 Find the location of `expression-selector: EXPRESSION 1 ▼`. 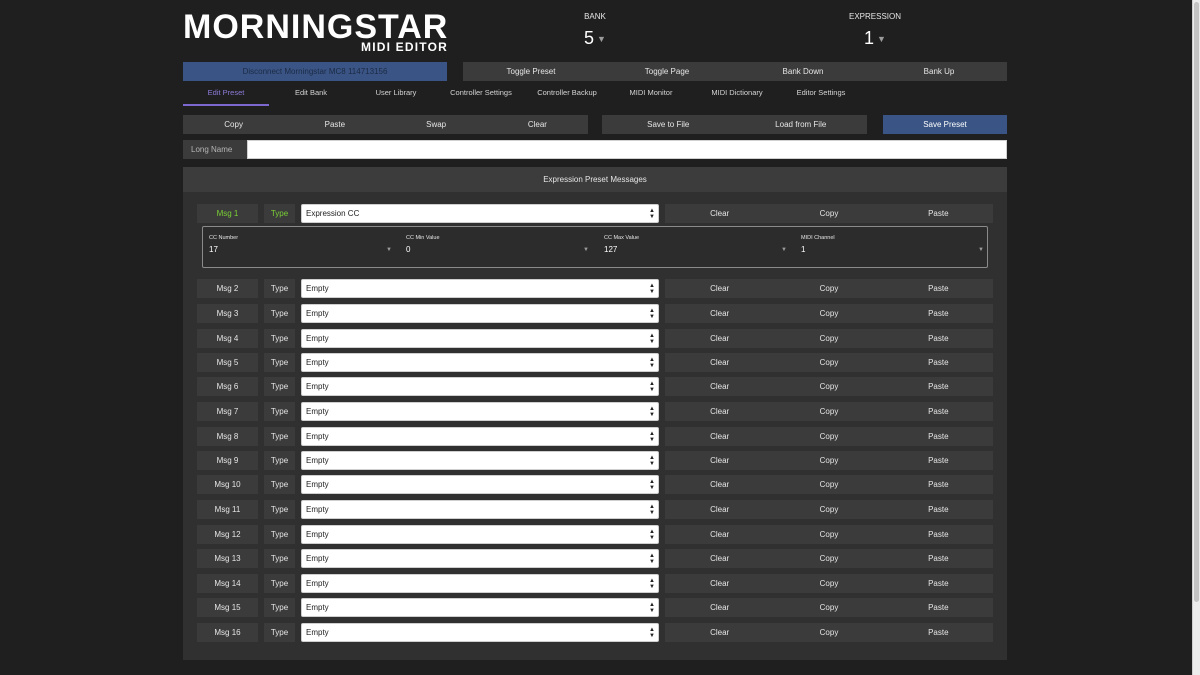

expression-selector: EXPRESSION 1 ▼ is located at coordinates (875, 30).